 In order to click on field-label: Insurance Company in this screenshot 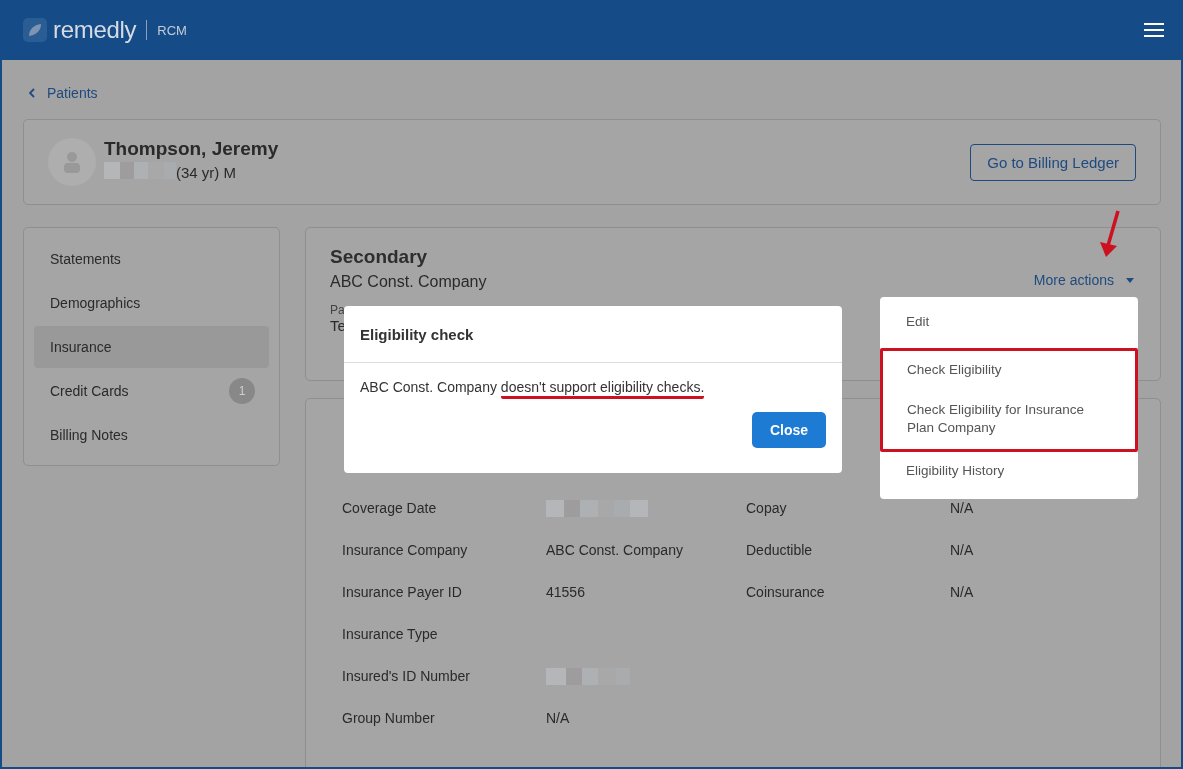, I will do `click(405, 551)`.